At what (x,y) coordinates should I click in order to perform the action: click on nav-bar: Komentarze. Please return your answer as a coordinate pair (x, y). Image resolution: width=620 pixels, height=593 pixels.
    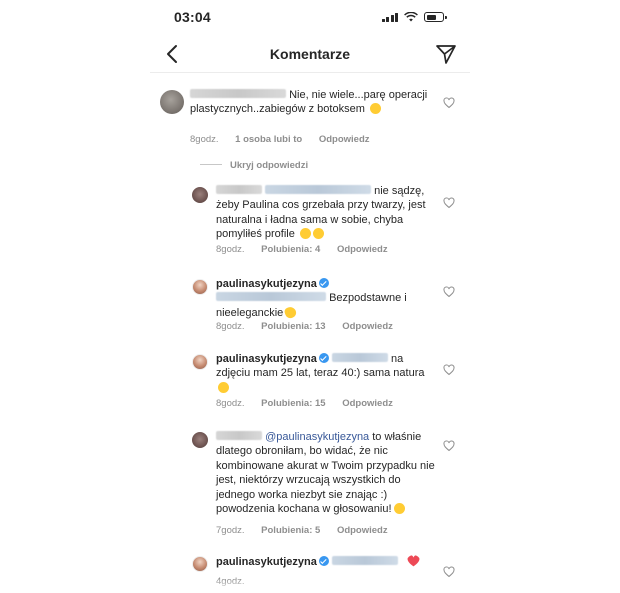
    Looking at the image, I should click on (310, 55).